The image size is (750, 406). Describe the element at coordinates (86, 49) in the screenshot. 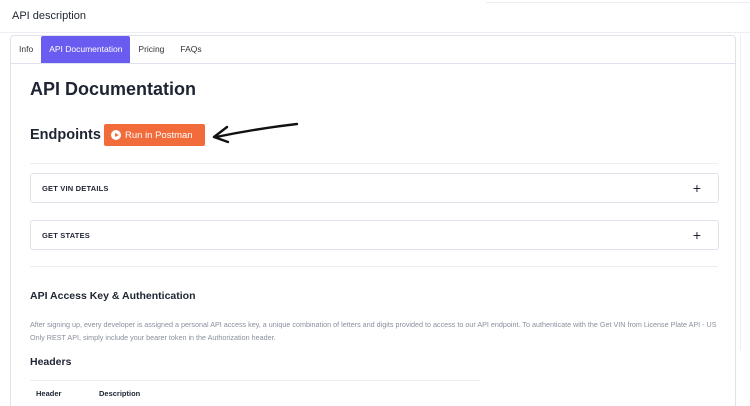

I see `tab-api-documentation: API Documentation` at that location.